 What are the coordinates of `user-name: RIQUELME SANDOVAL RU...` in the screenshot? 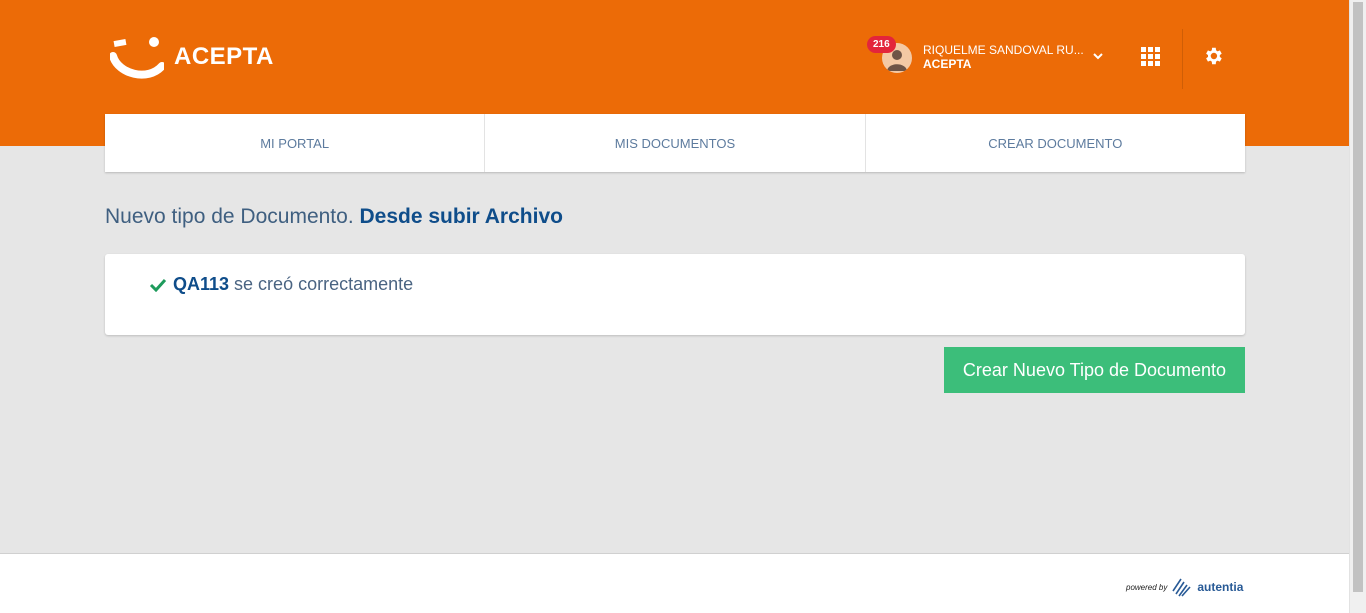 It's located at (1003, 50).